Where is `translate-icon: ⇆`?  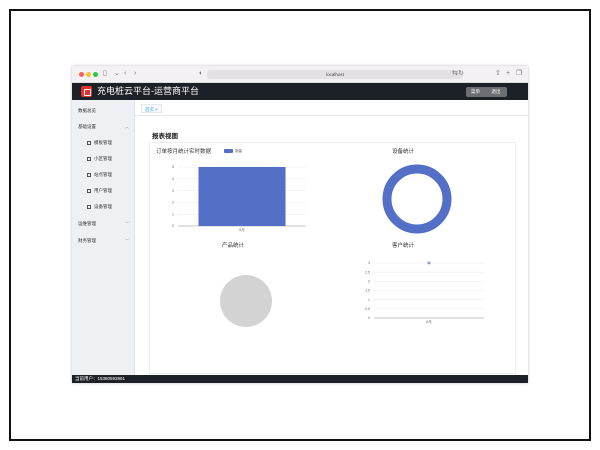 translate-icon: ⇆ is located at coordinates (455, 74).